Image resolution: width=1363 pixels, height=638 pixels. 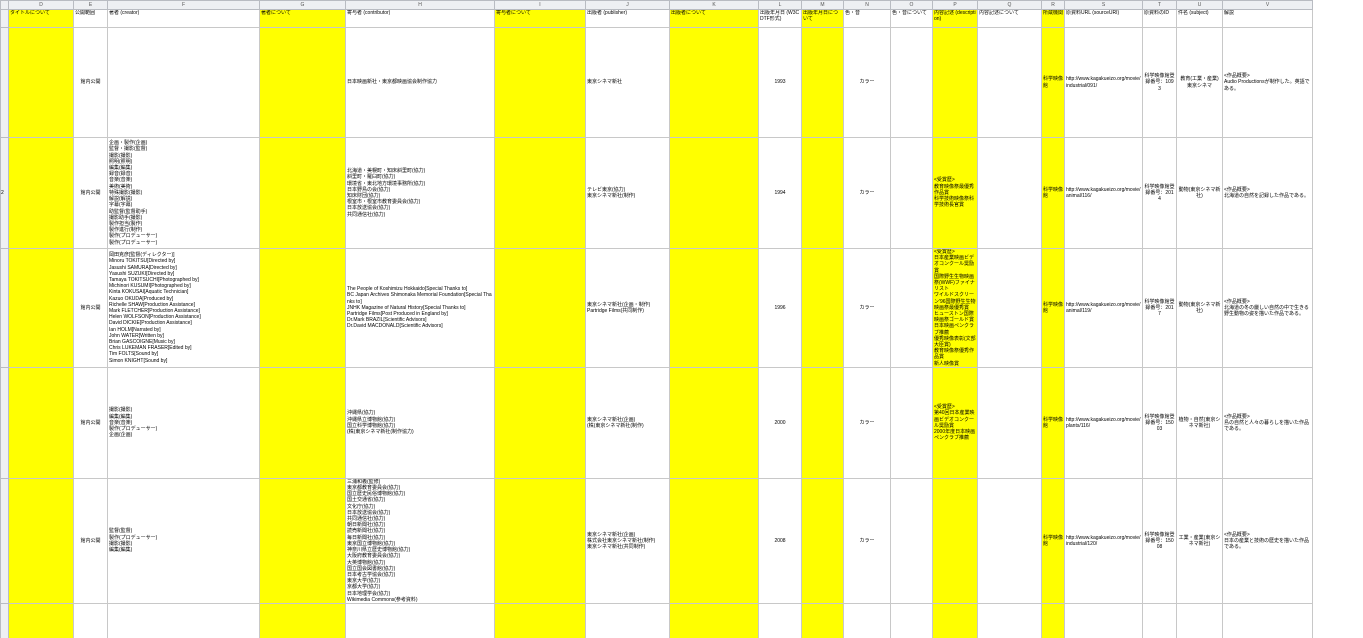 What do you see at coordinates (714, 5) in the screenshot?
I see `column-header-k: K` at bounding box center [714, 5].